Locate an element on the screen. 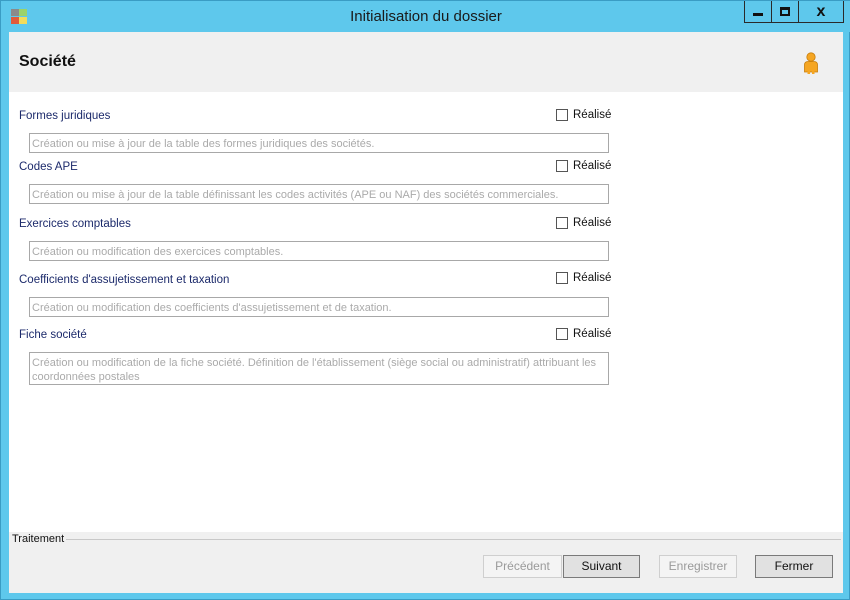  minimize-button is located at coordinates (758, 12).